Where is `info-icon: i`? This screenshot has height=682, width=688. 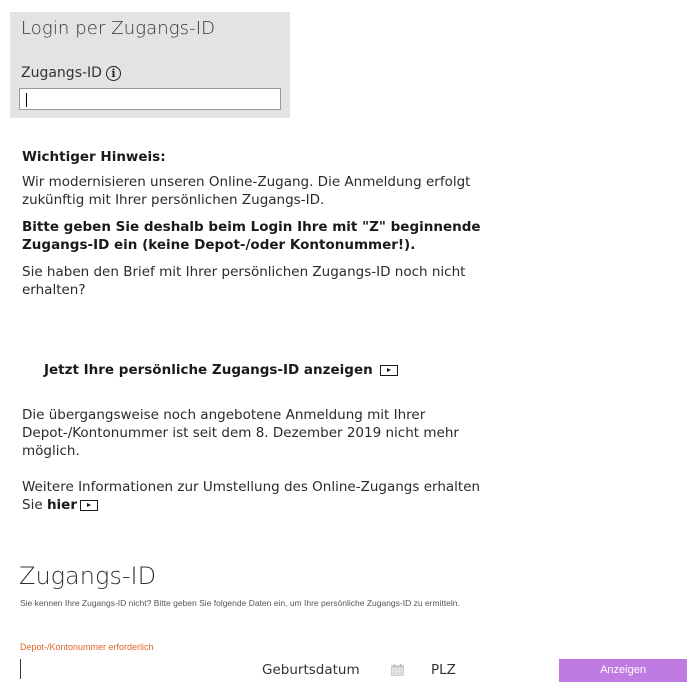
info-icon: i is located at coordinates (113, 73).